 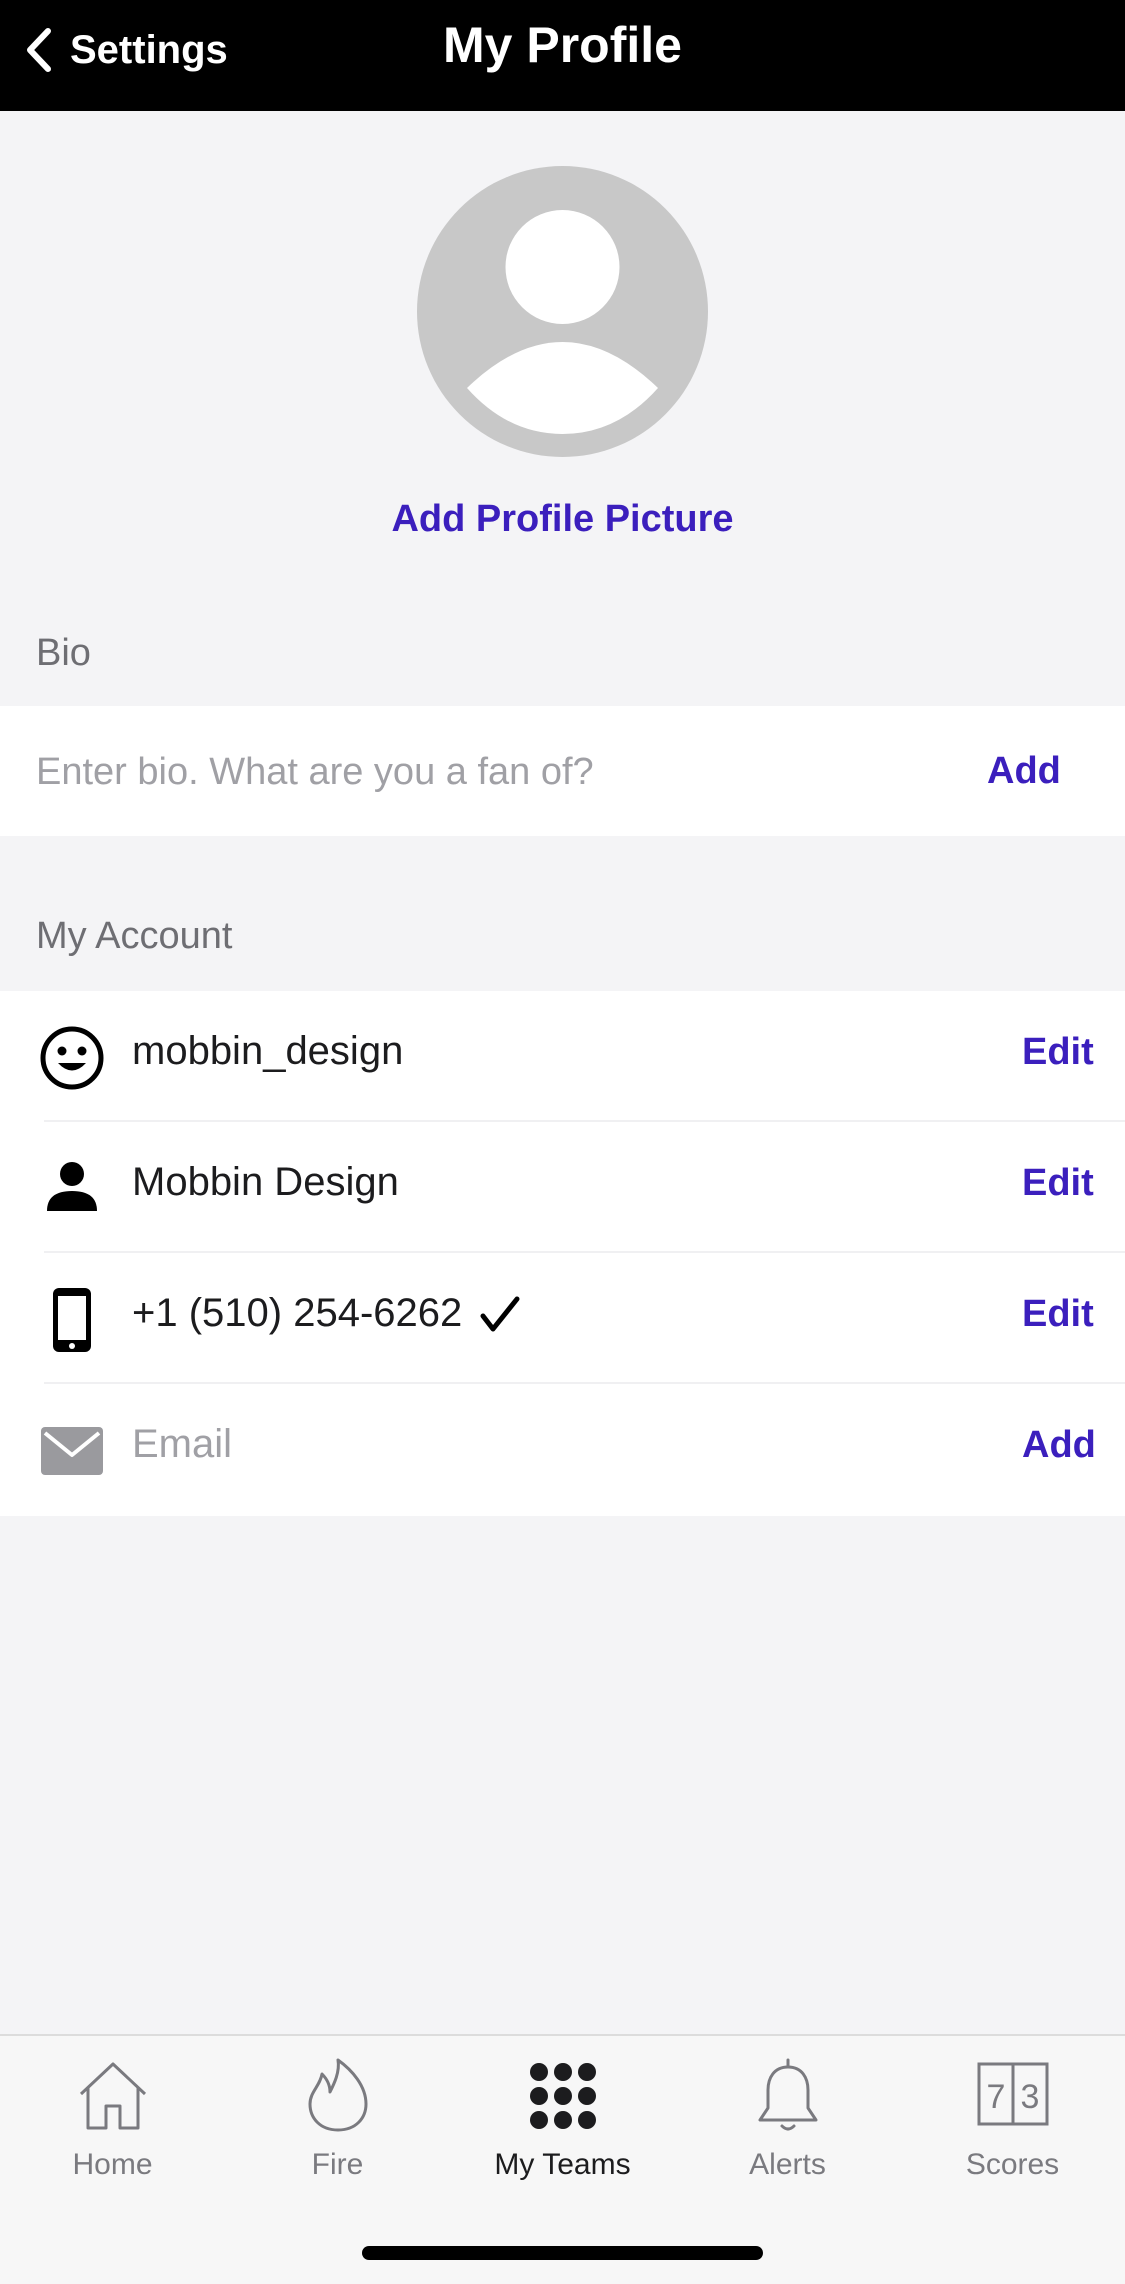 I want to click on checkmark-icon, so click(x=500, y=1314).